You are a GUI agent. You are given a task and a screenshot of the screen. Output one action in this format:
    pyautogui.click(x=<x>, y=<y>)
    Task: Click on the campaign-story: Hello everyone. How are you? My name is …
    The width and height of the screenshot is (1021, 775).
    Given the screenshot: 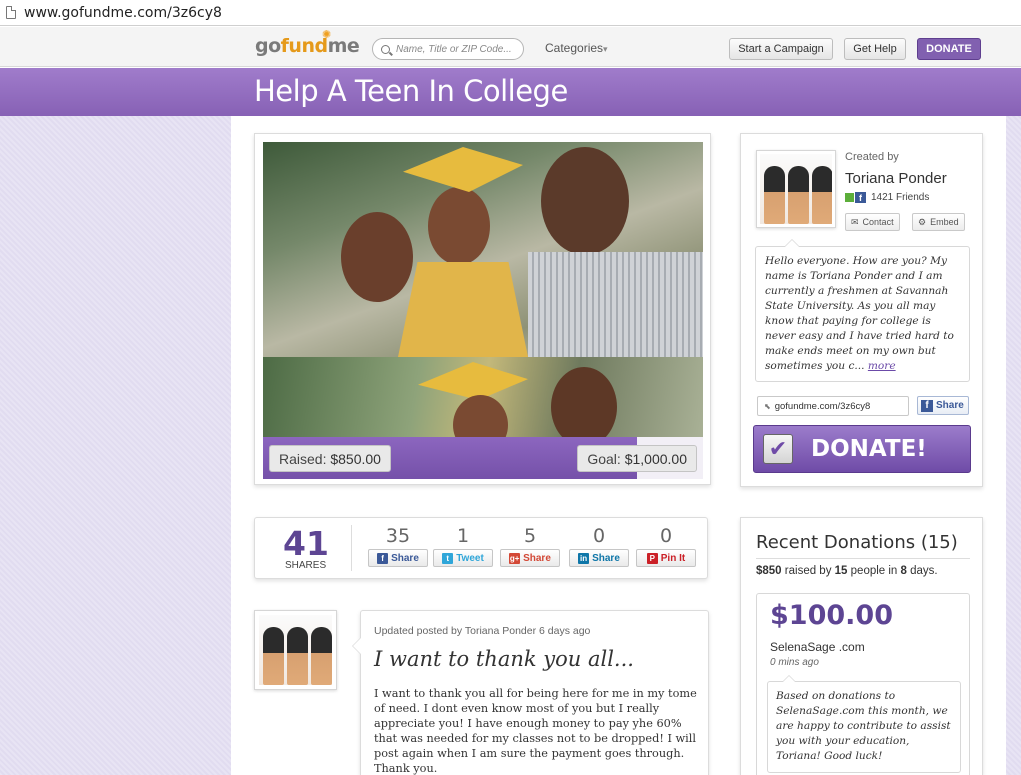 What is the action you would take?
    pyautogui.click(x=862, y=310)
    